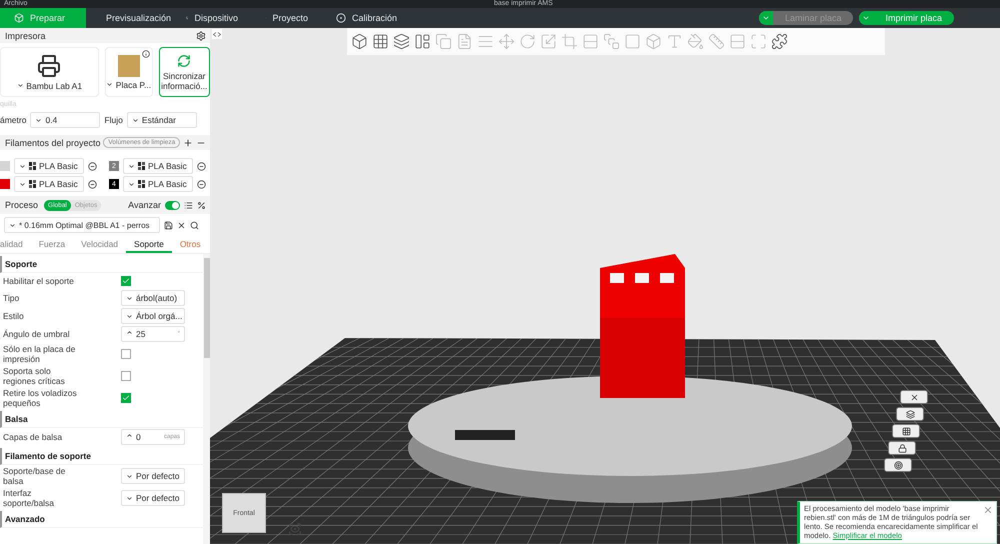  What do you see at coordinates (372, 18) in the screenshot?
I see `main-tab: Calibración` at bounding box center [372, 18].